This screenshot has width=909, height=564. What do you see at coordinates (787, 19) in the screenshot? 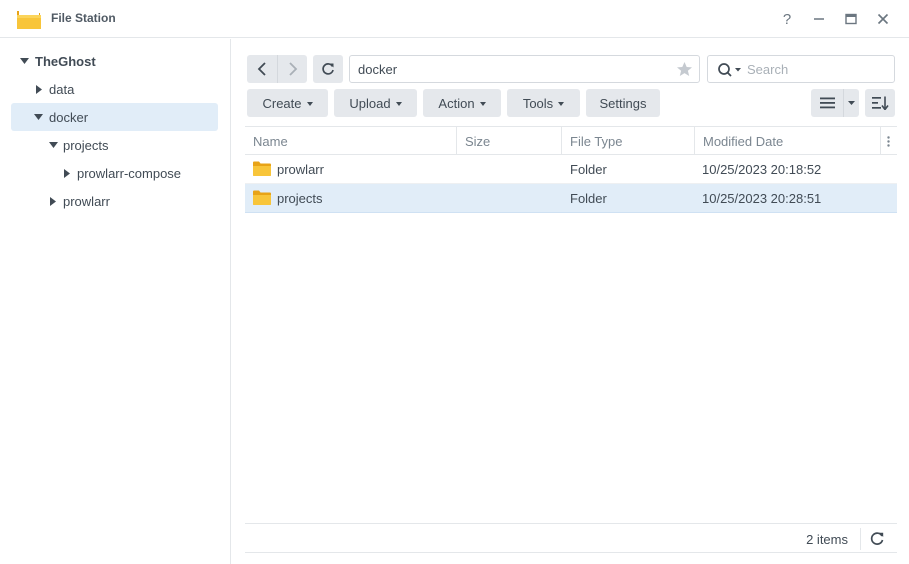
I see `help-icon: ?` at bounding box center [787, 19].